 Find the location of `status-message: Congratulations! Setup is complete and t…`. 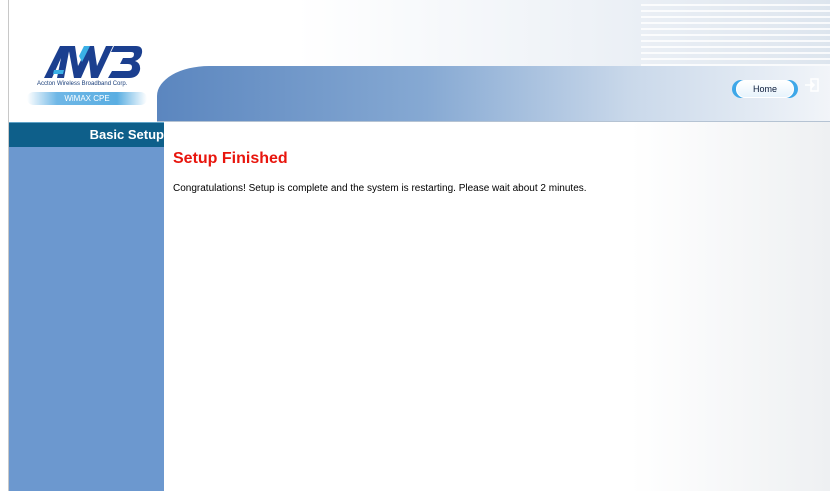

status-message: Congratulations! Setup is complete and t… is located at coordinates (380, 188).